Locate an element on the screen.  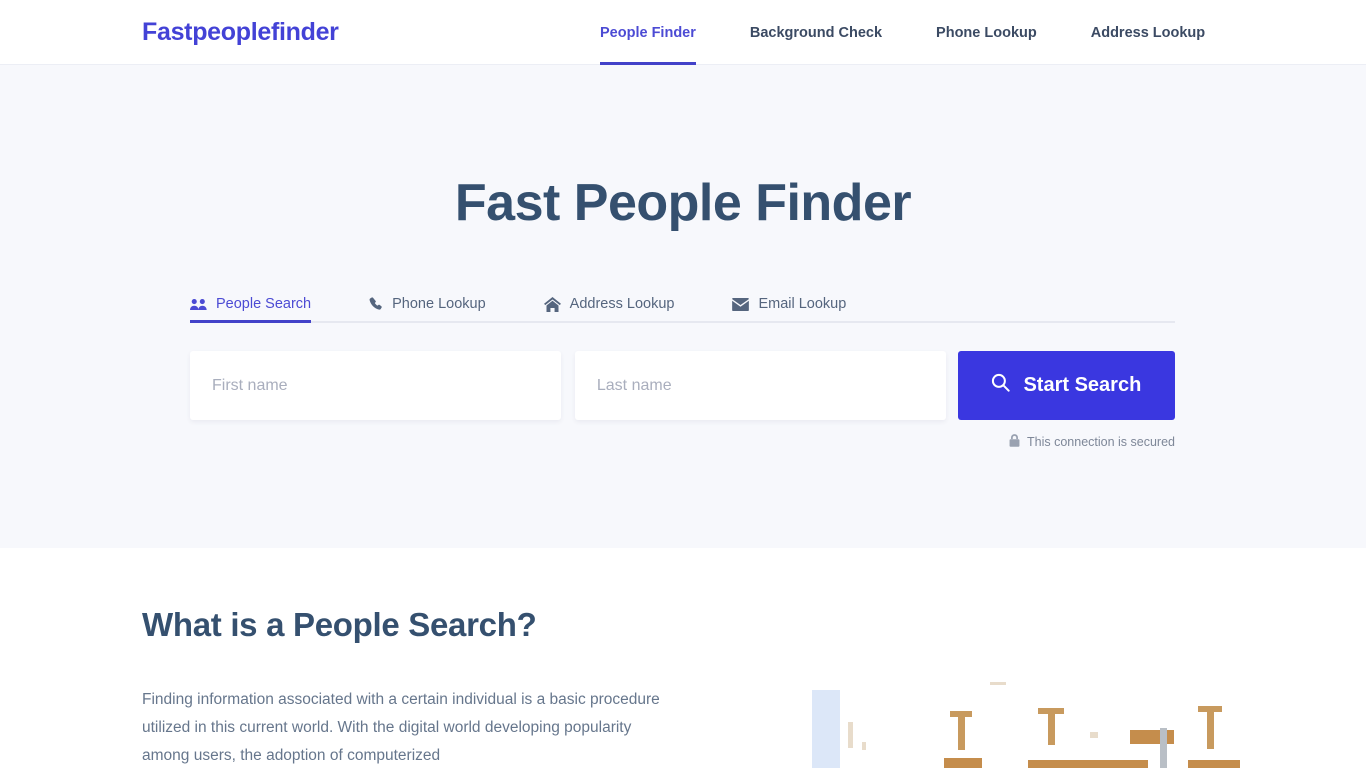
tab-label: Email Lookup is located at coordinates (802, 304).